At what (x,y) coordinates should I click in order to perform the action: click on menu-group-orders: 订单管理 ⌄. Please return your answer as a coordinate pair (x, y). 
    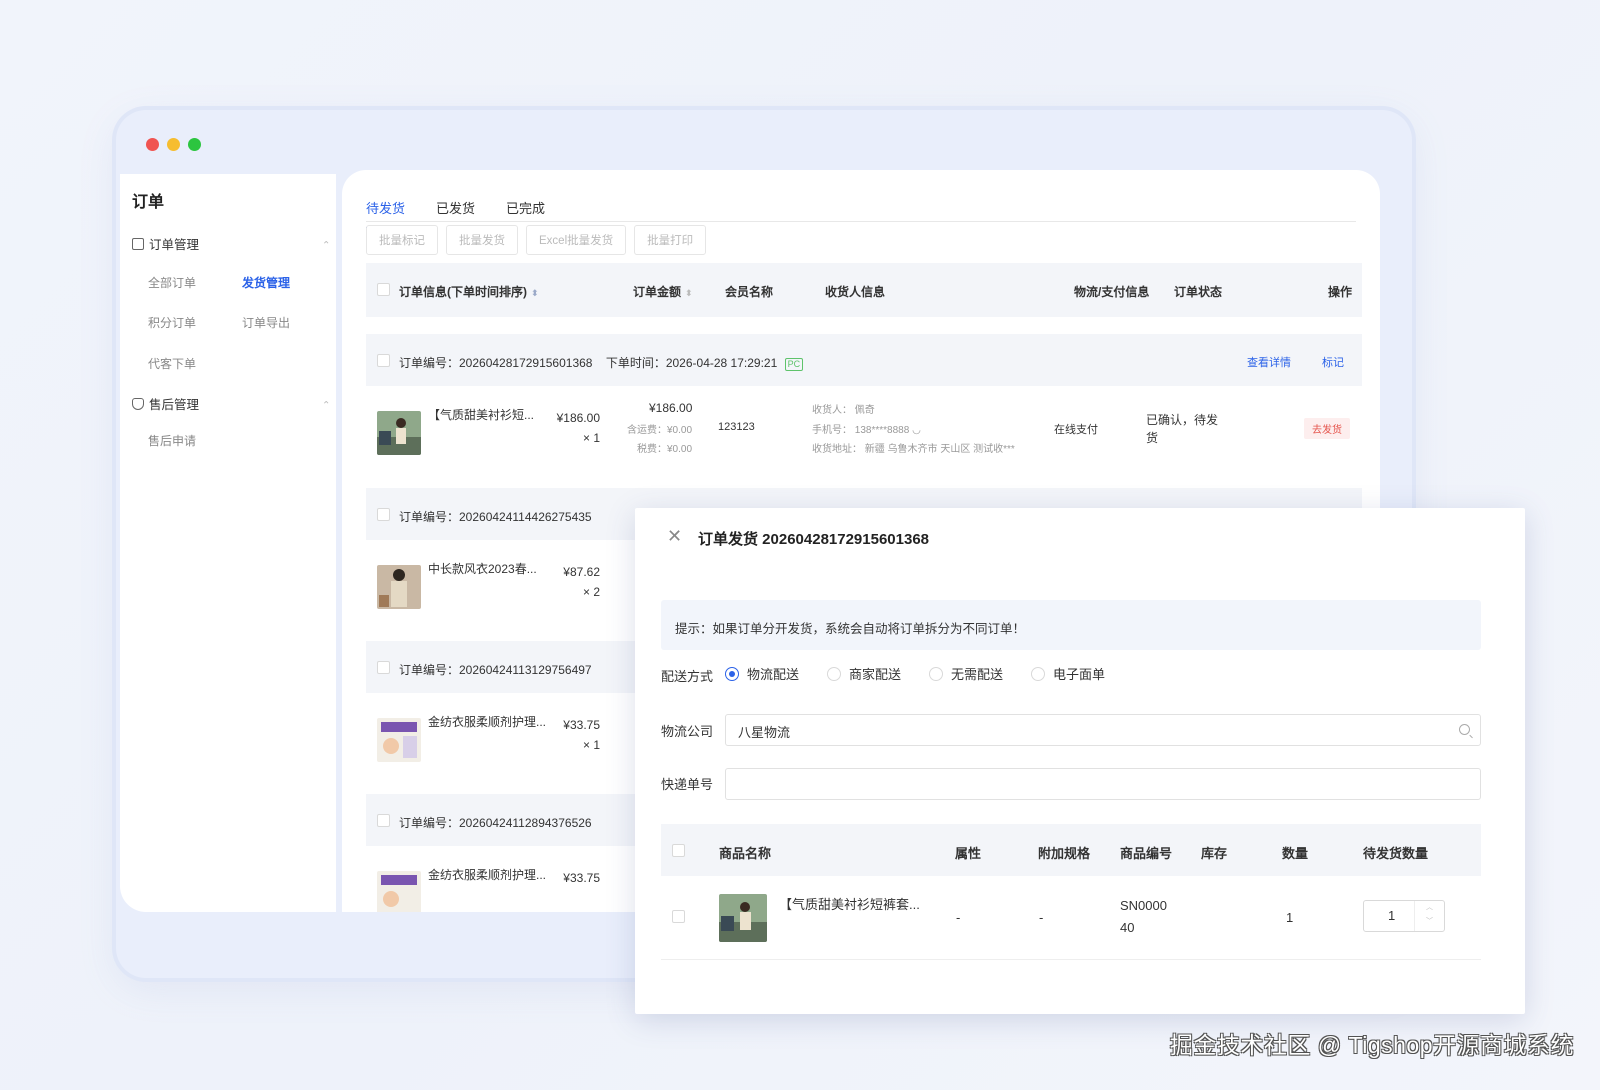
    Looking at the image, I should click on (231, 243).